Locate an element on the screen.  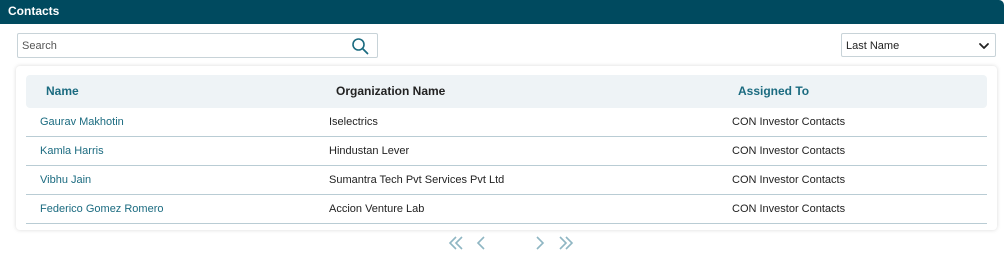
organization-cell: Hindustan Lever is located at coordinates (369, 151).